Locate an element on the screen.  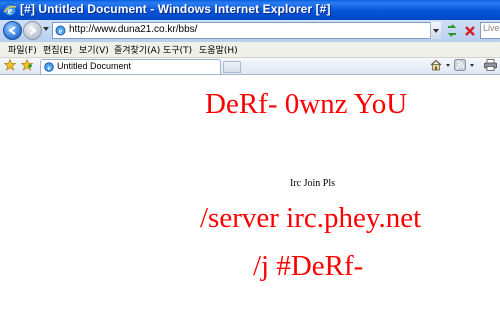
favorites-star-icon is located at coordinates (10, 65).